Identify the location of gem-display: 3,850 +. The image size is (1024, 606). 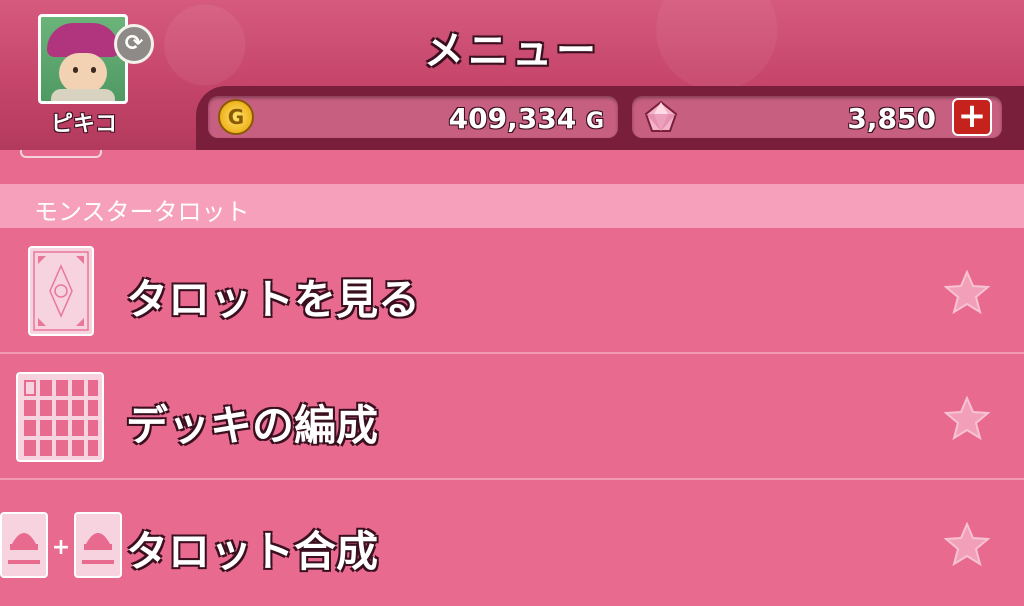
(817, 117).